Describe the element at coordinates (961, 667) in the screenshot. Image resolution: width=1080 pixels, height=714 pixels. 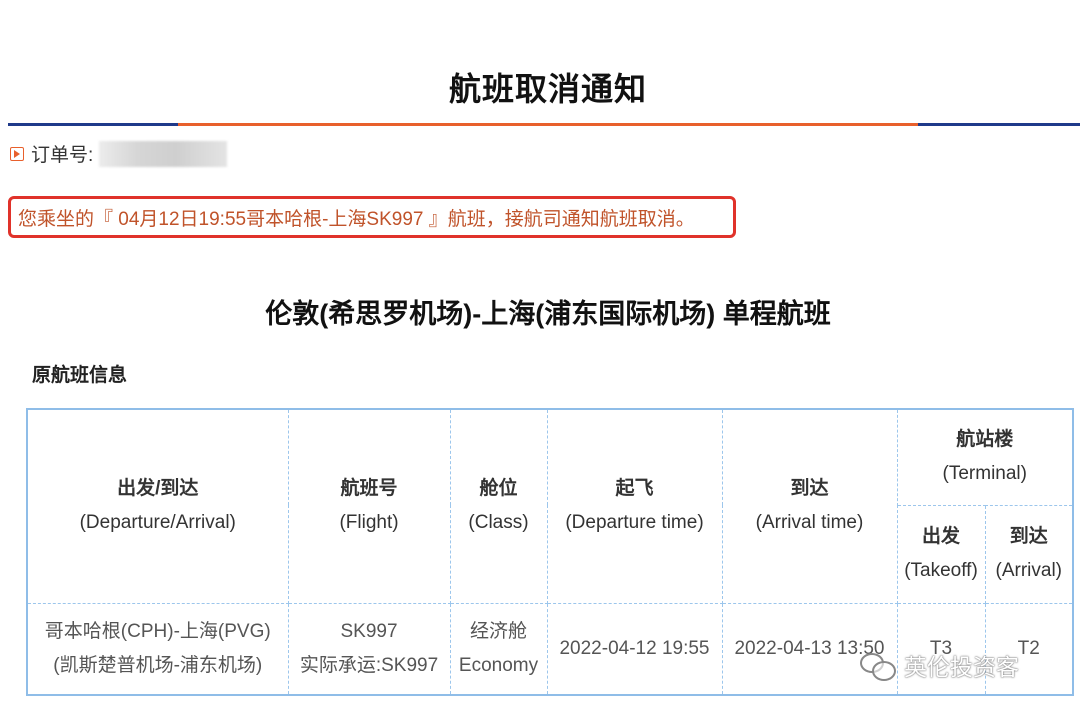
I see `watermark-text: 英伦投资客` at that location.